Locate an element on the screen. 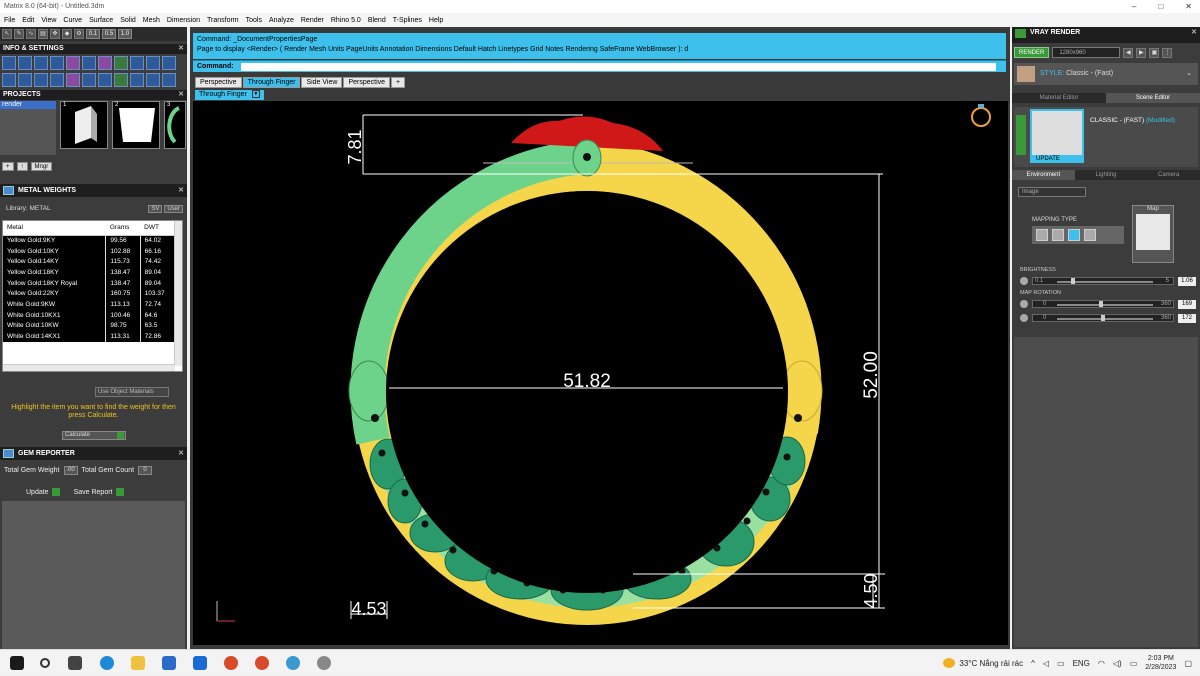 The width and height of the screenshot is (1200, 676). sphere-icon is located at coordinates (41, 80).